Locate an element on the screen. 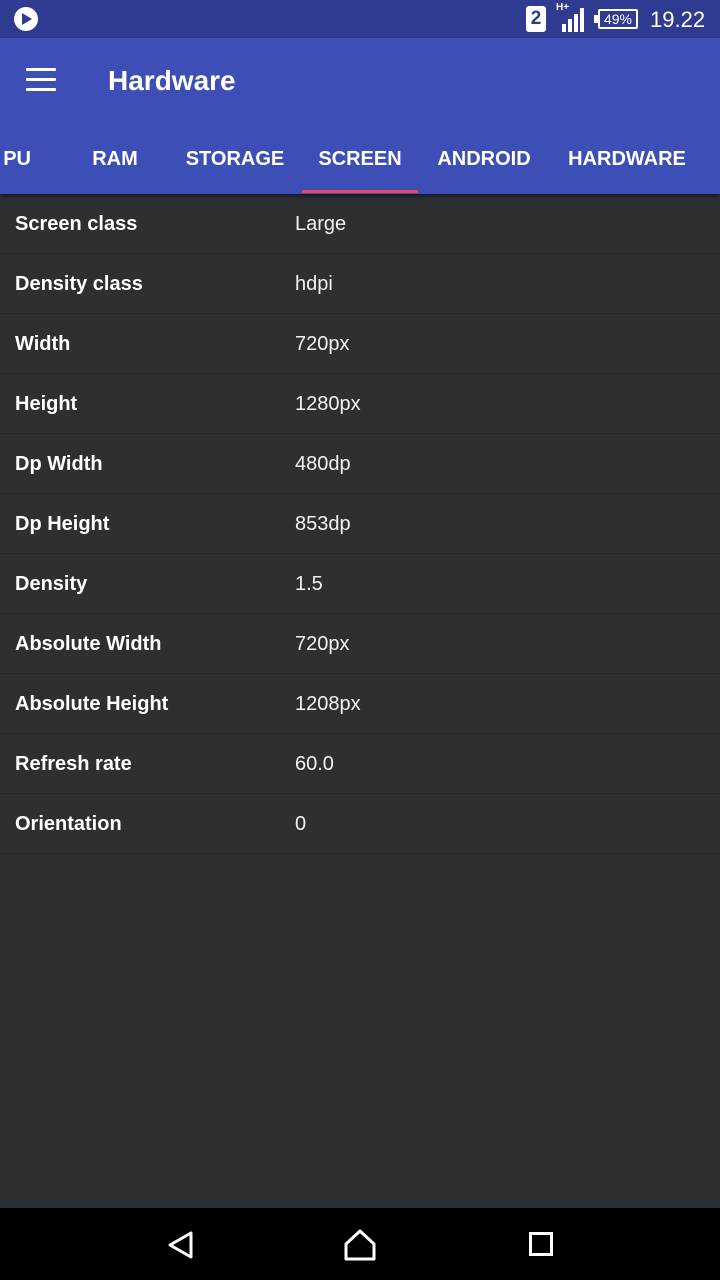 The width and height of the screenshot is (720, 1280). tab-android: ANDROID is located at coordinates (484, 165).